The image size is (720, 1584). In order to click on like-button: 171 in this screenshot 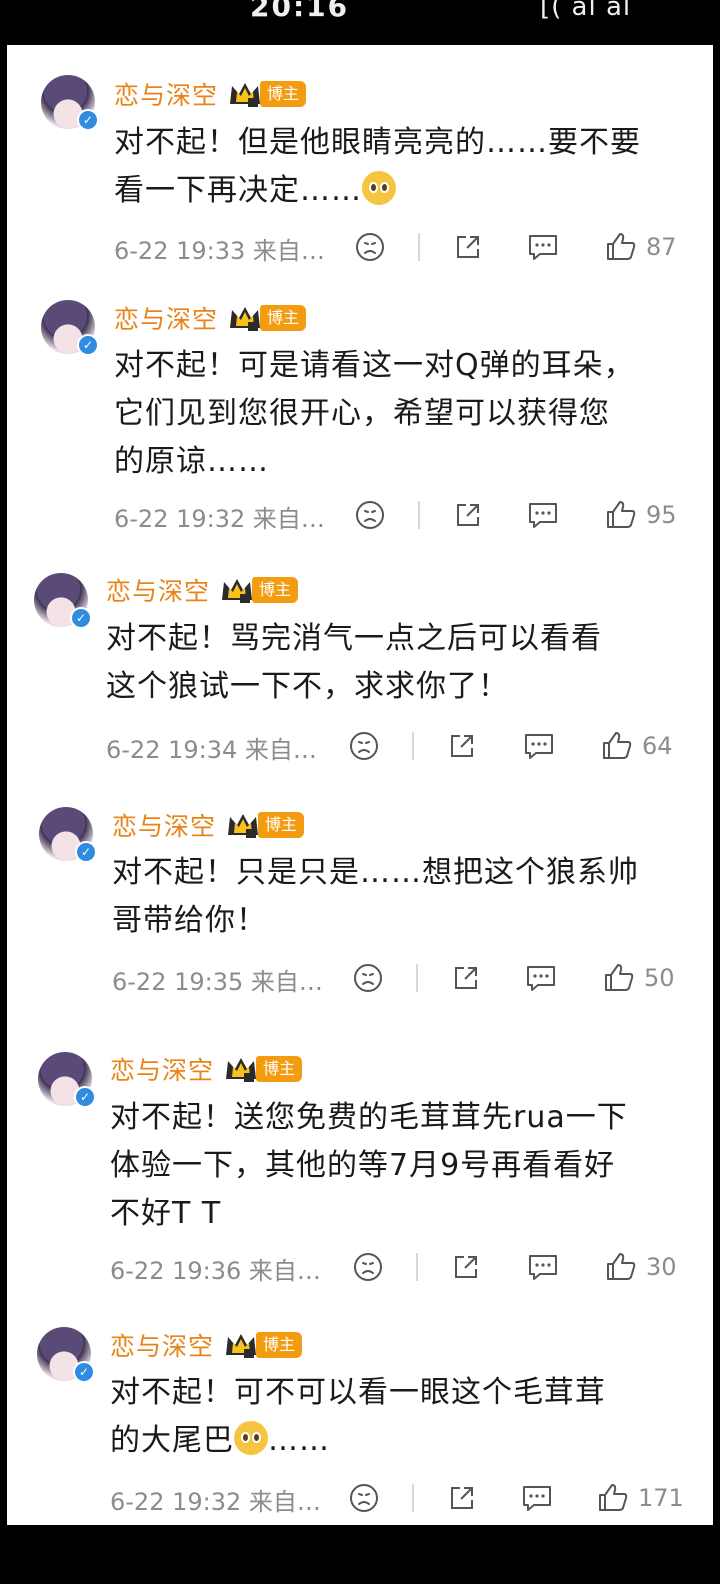, I will do `click(640, 1498)`.